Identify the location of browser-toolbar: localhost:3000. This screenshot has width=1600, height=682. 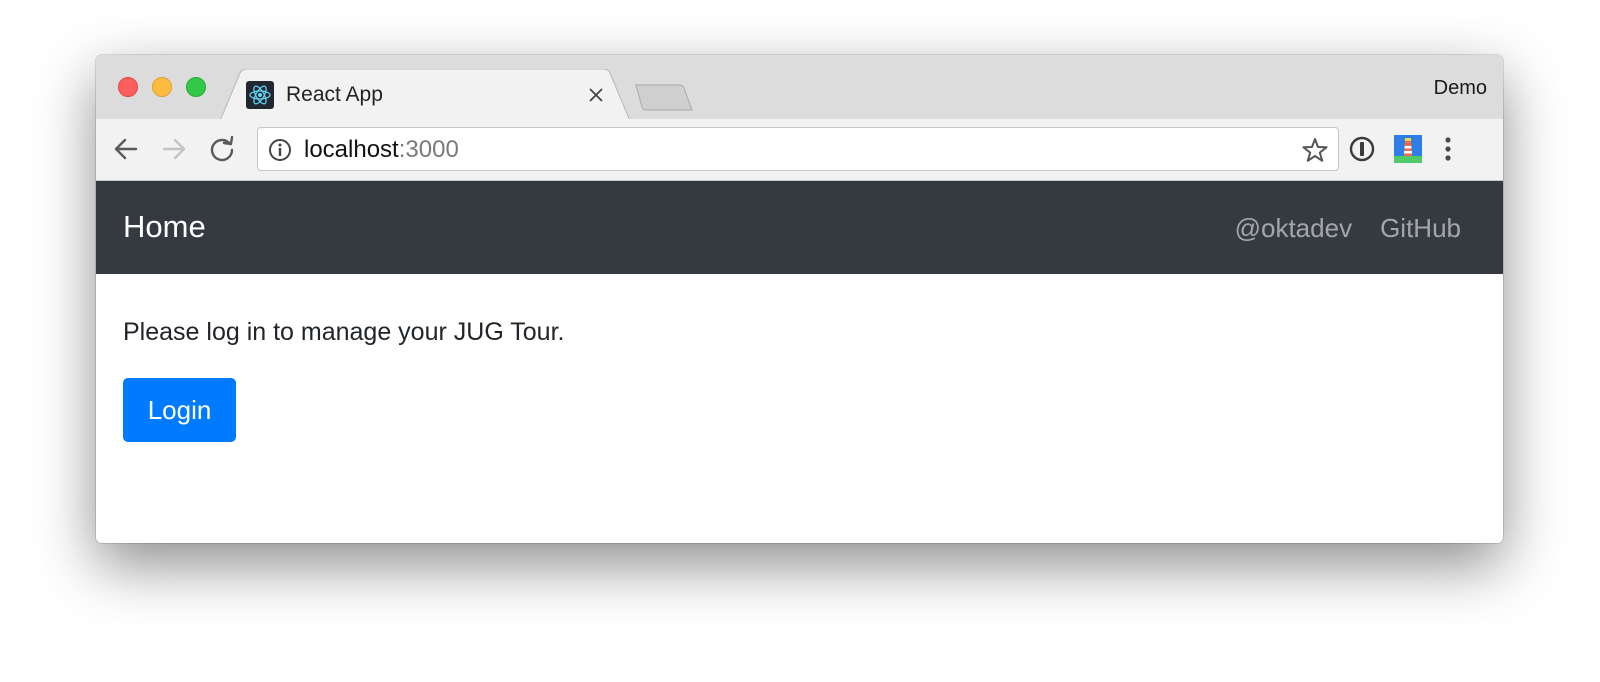
(799, 150).